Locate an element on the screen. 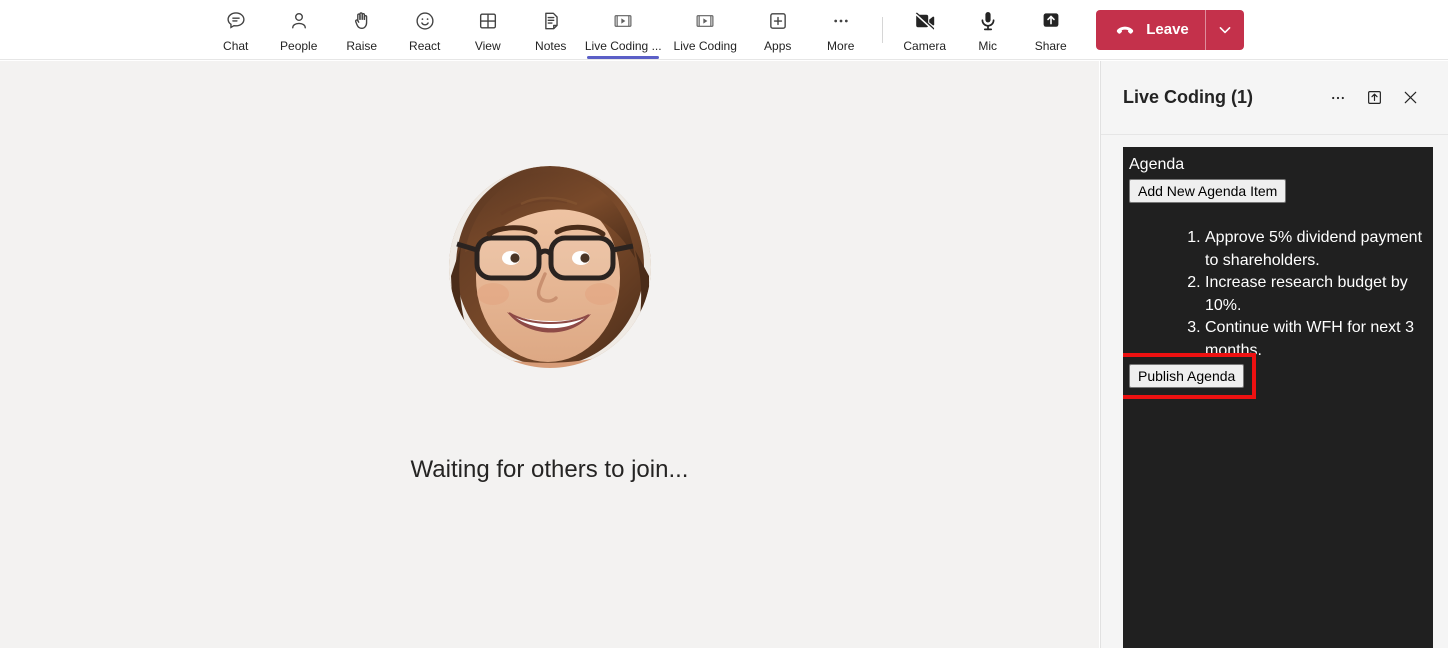 This screenshot has height=648, width=1448. chat-icon is located at coordinates (236, 21).